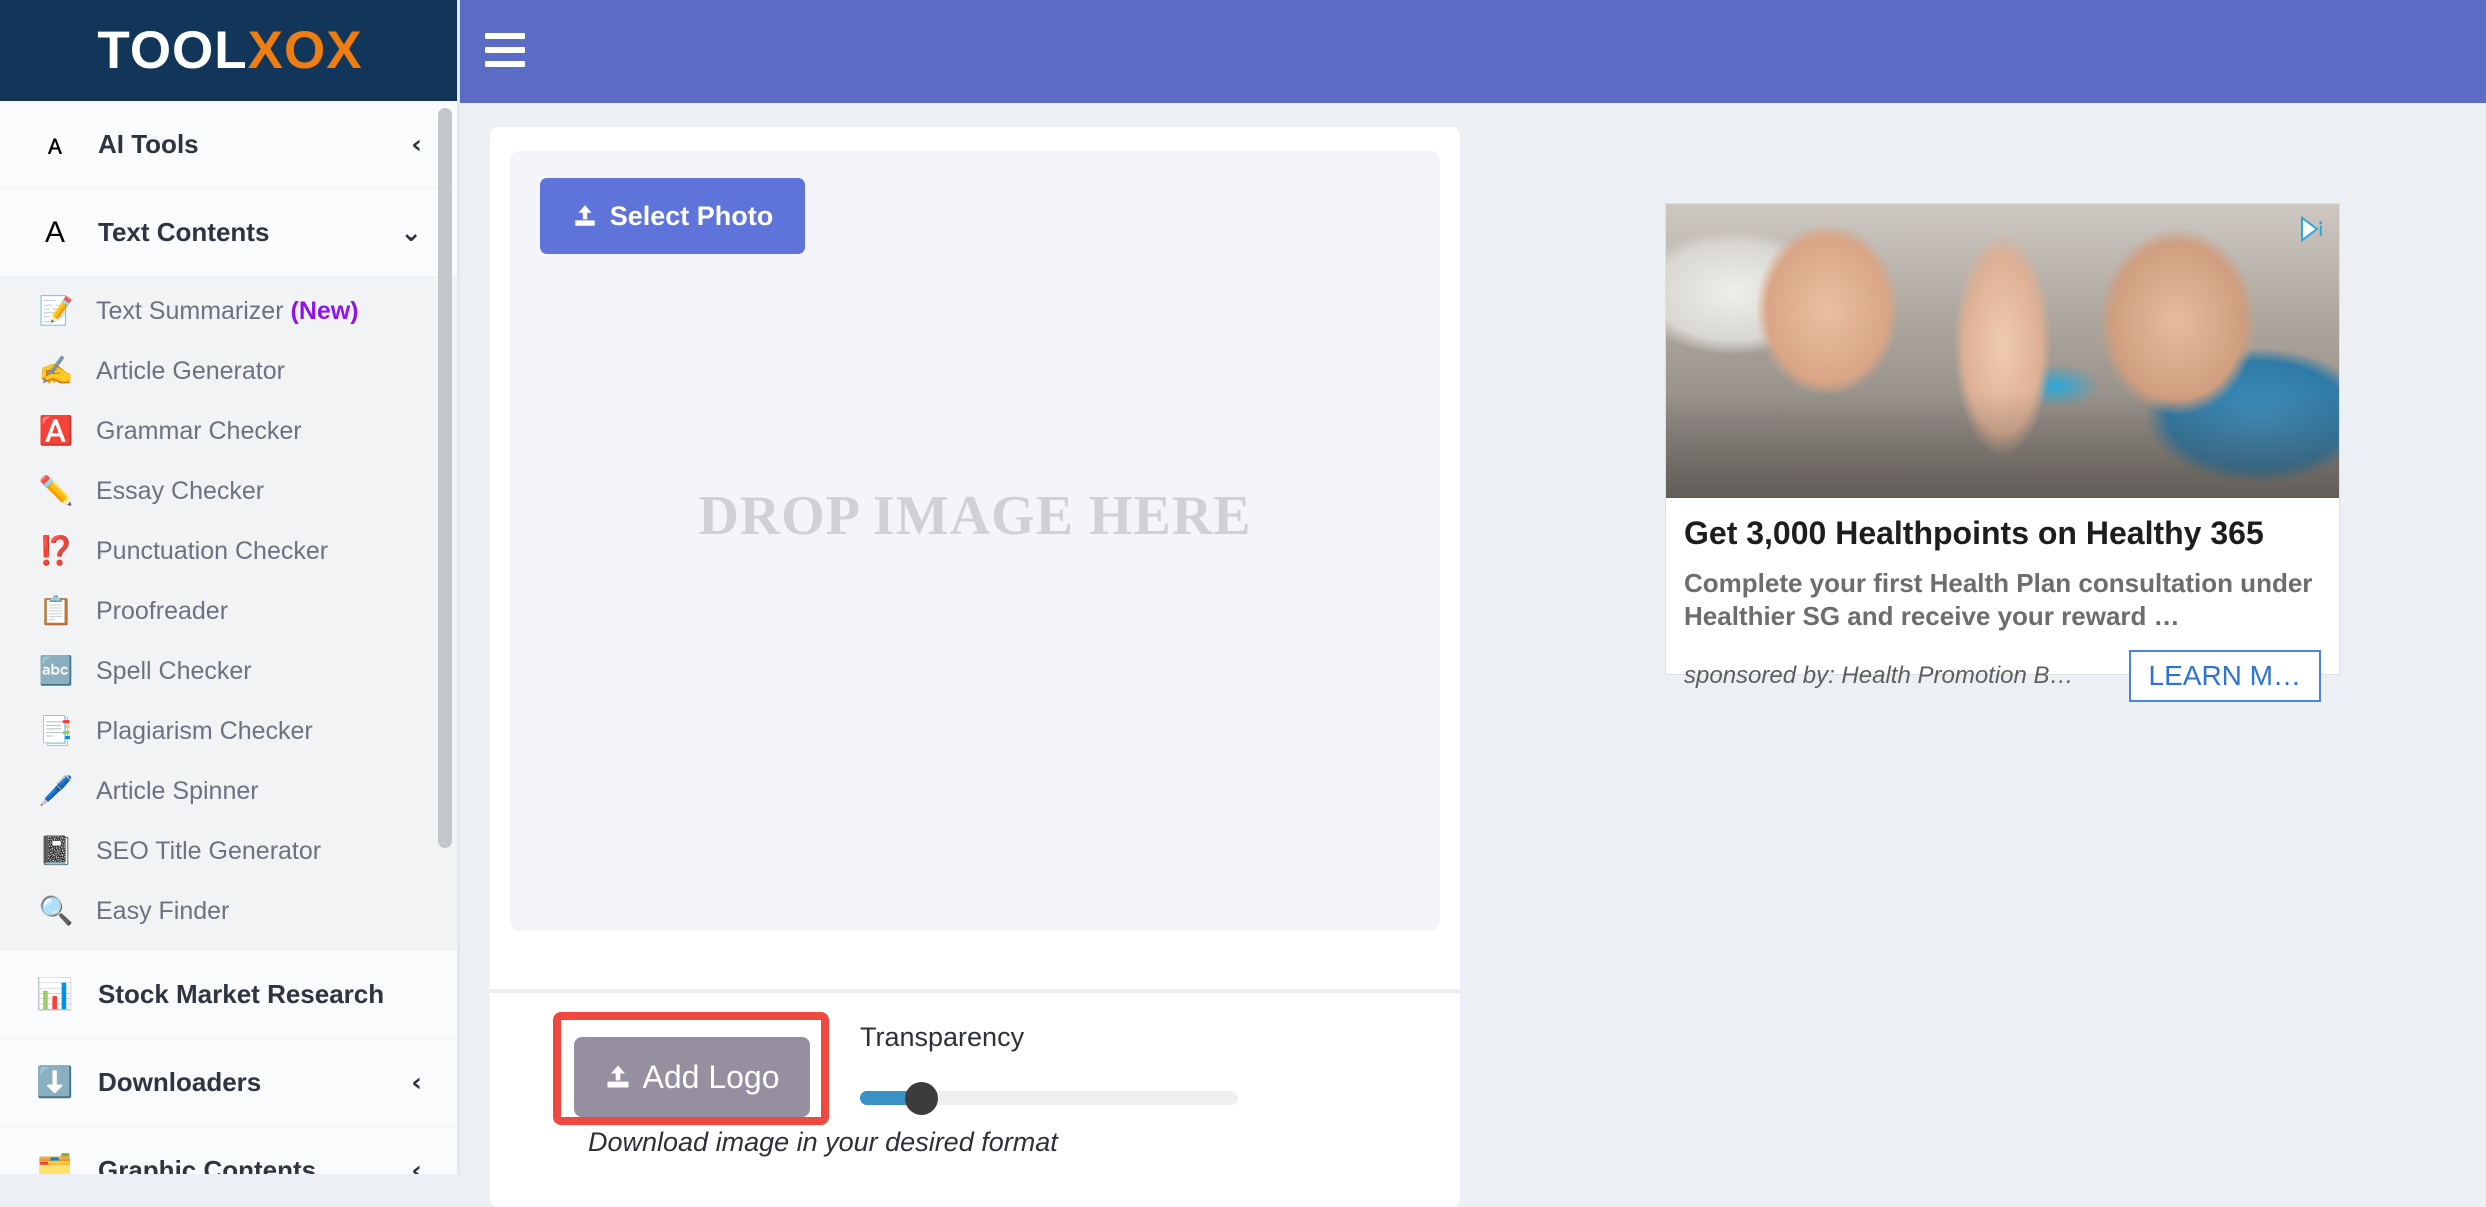 The height and width of the screenshot is (1207, 2486). I want to click on slider-fill, so click(885, 1098).